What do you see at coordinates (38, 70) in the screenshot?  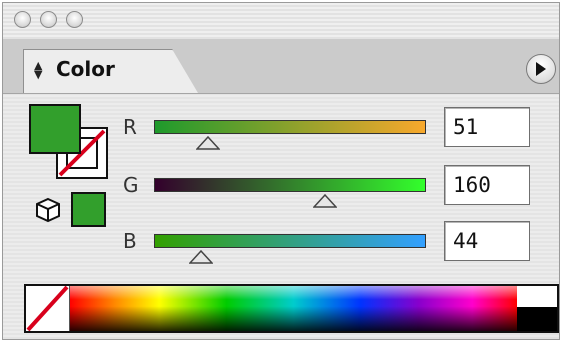 I see `up-down-arrows-icon: ▲ ▼` at bounding box center [38, 70].